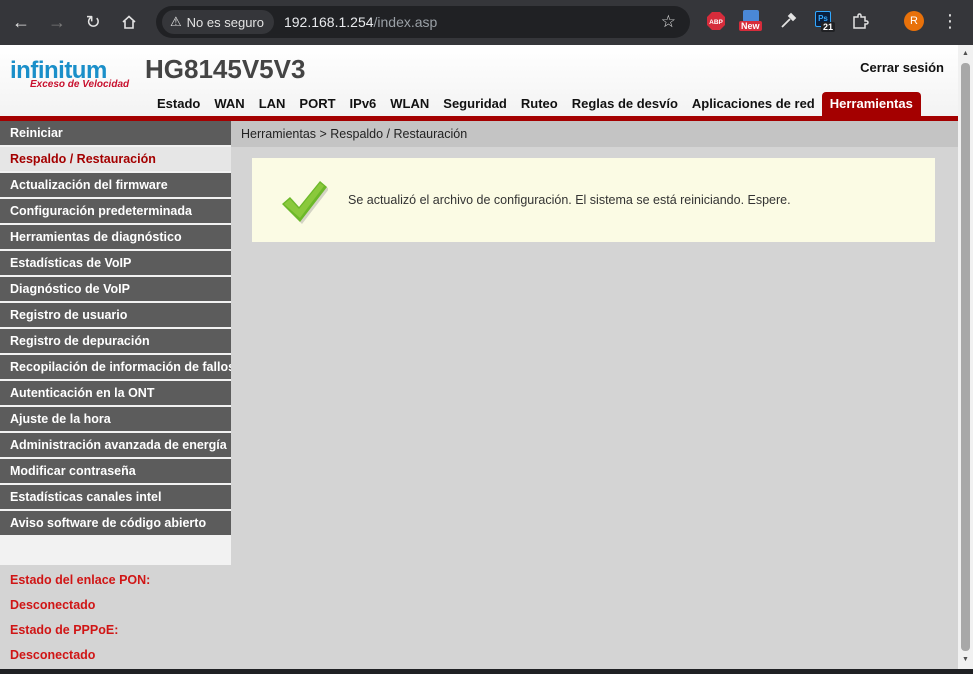 Image resolution: width=973 pixels, height=674 pixels. Describe the element at coordinates (64, 630) in the screenshot. I see `pppoe-status-label: Estado de PPPoE:` at that location.